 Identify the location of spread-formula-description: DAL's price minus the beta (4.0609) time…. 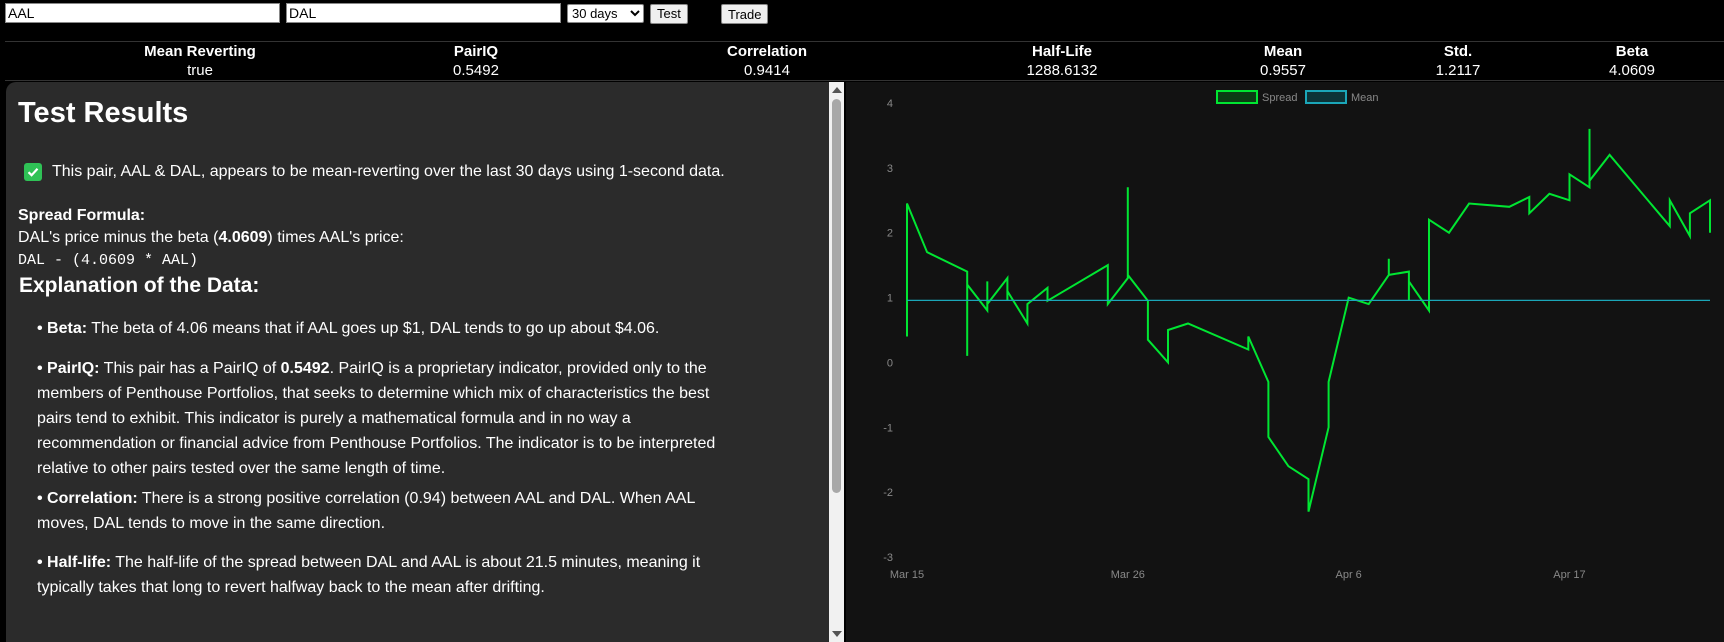
(211, 237).